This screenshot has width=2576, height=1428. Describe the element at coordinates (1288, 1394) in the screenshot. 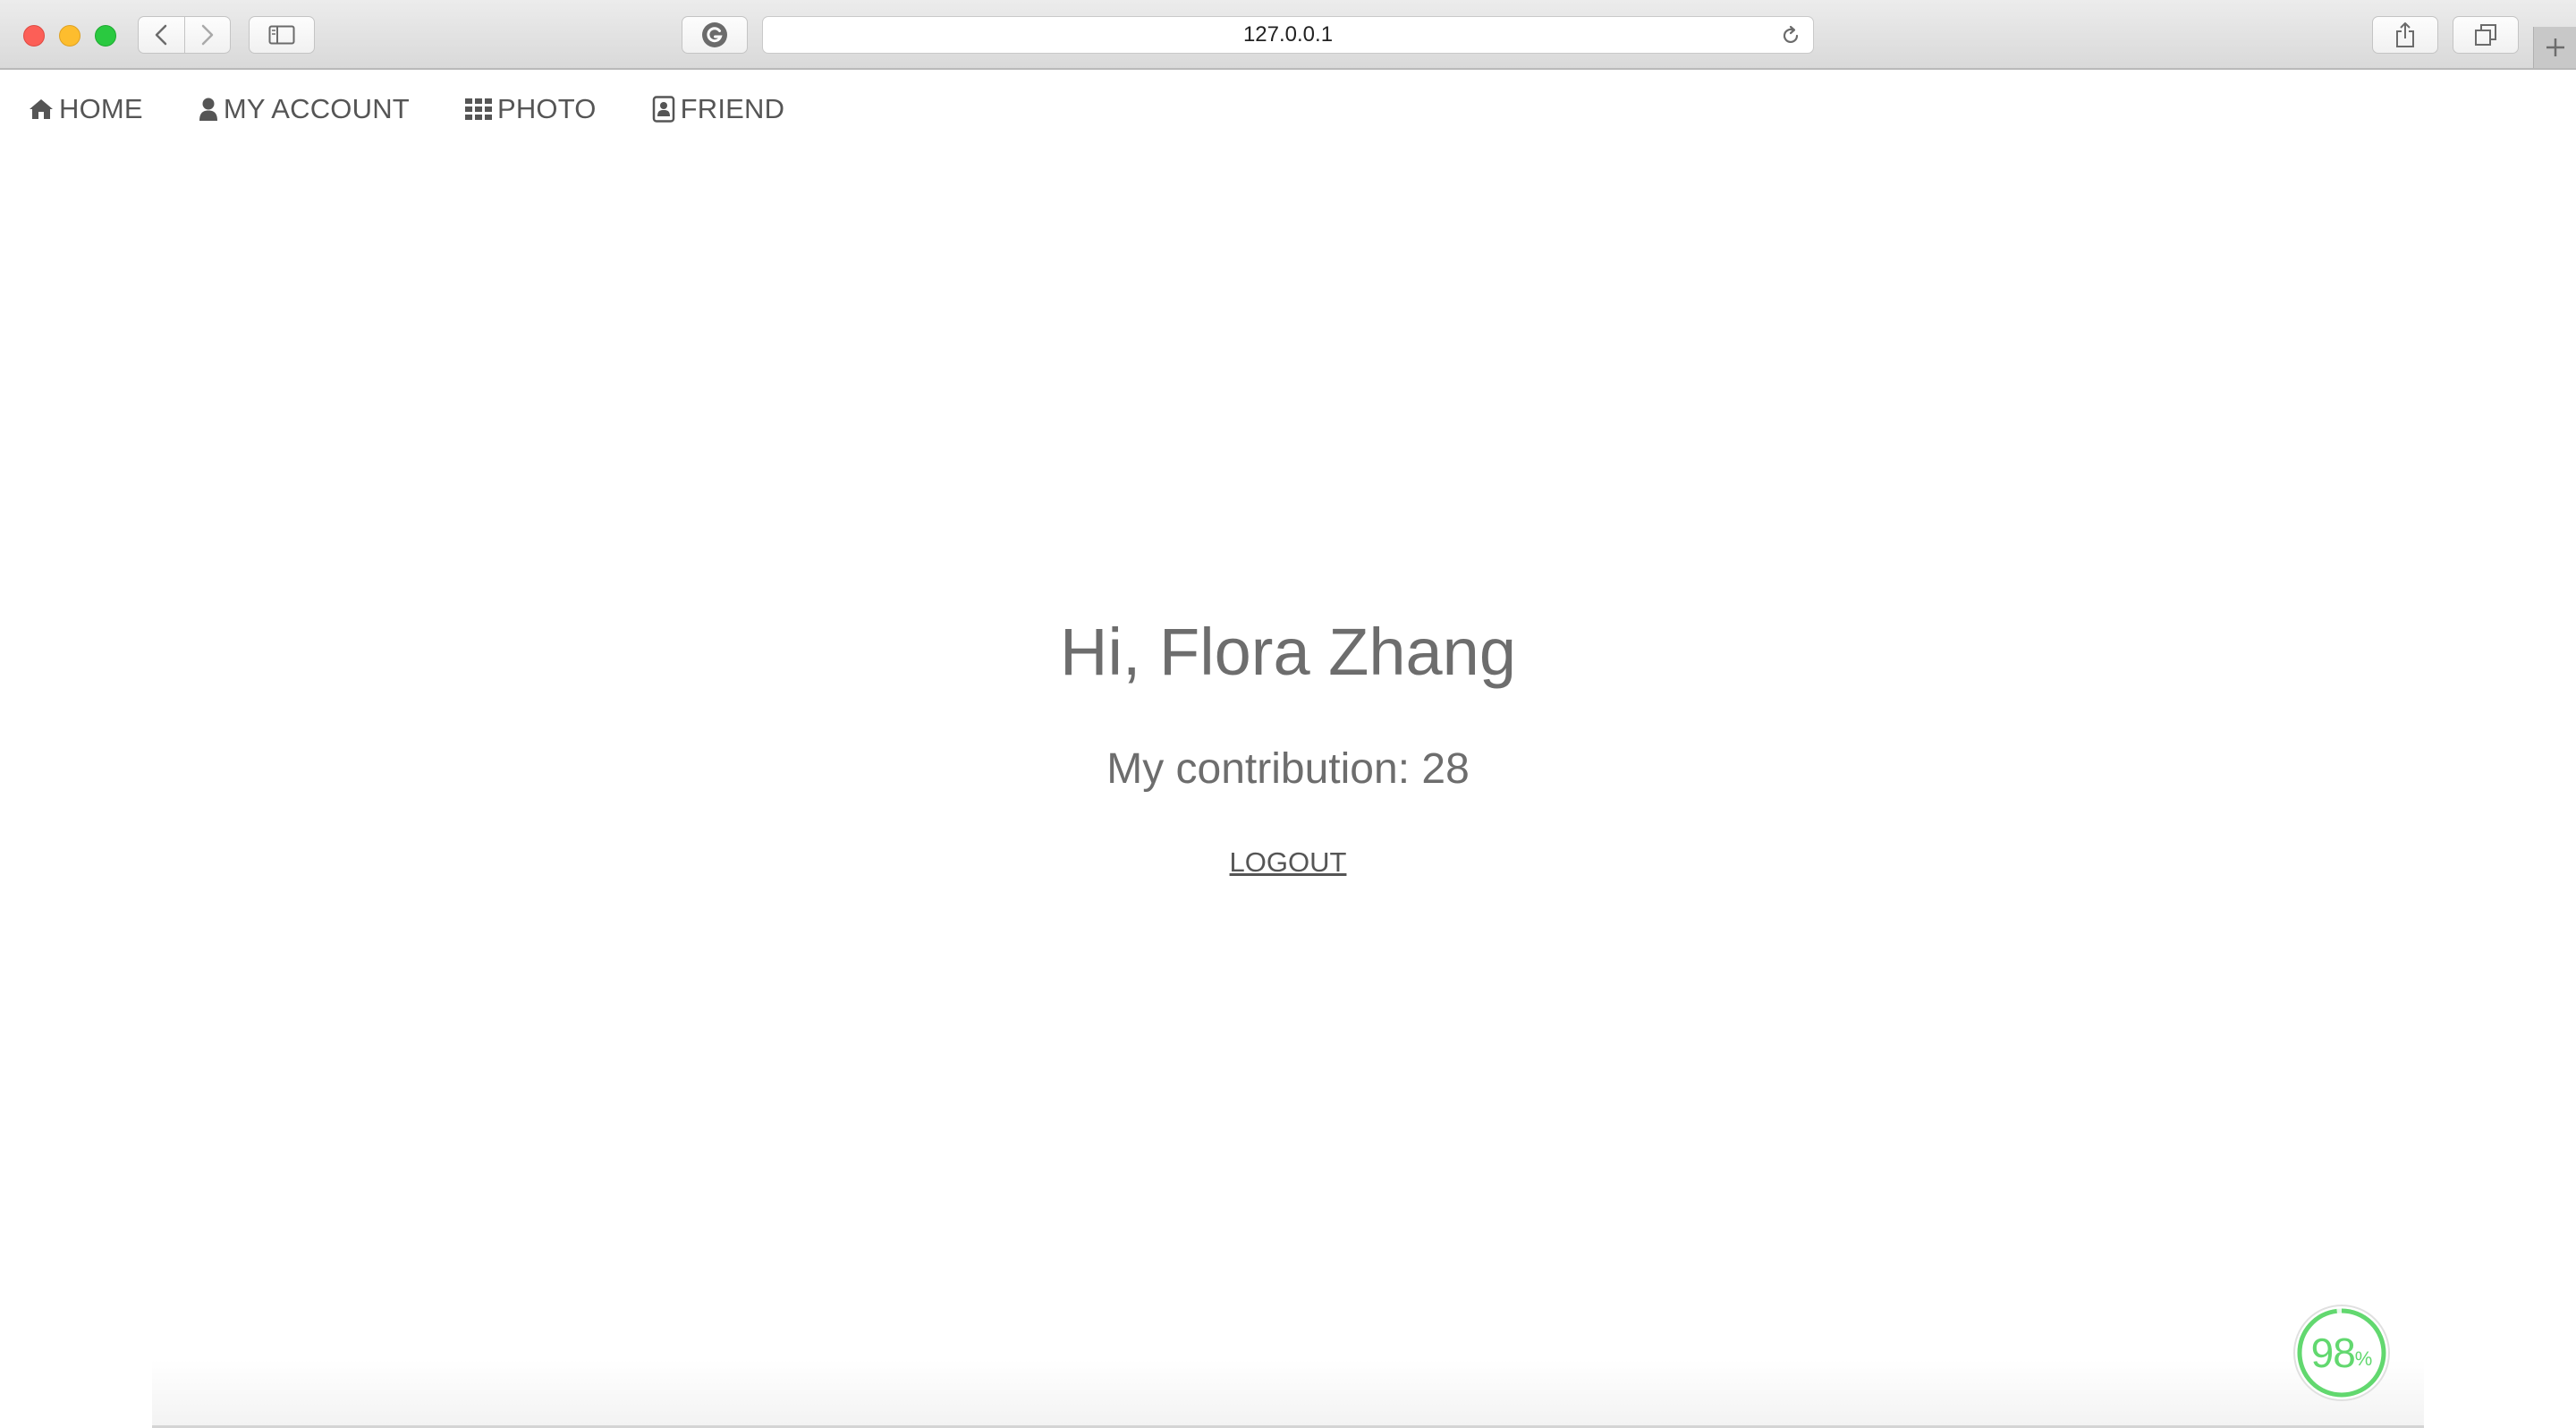

I see `page-bottom-divider` at that location.